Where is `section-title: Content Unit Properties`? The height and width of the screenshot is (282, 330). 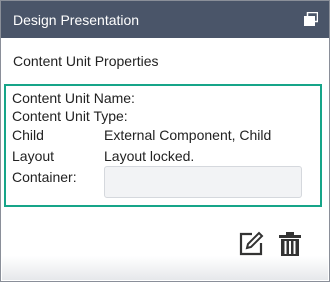 section-title: Content Unit Properties is located at coordinates (86, 61).